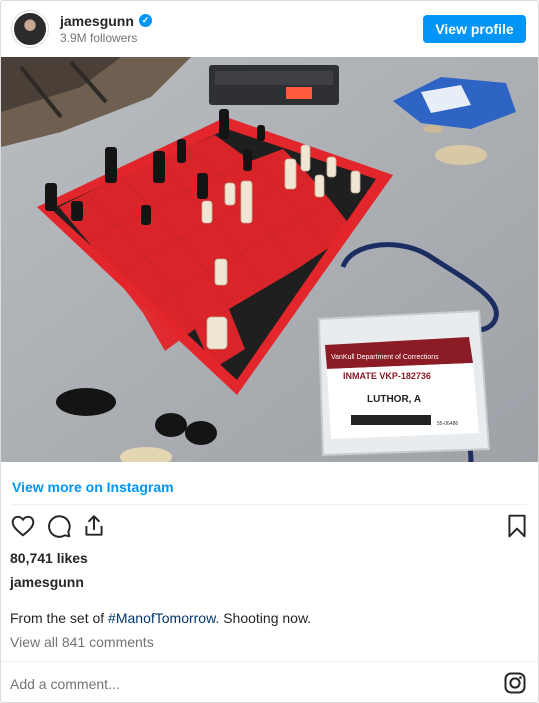  What do you see at coordinates (269, 29) in the screenshot?
I see `post-header: jamesgunn ✓ 3.9M followers View profile` at bounding box center [269, 29].